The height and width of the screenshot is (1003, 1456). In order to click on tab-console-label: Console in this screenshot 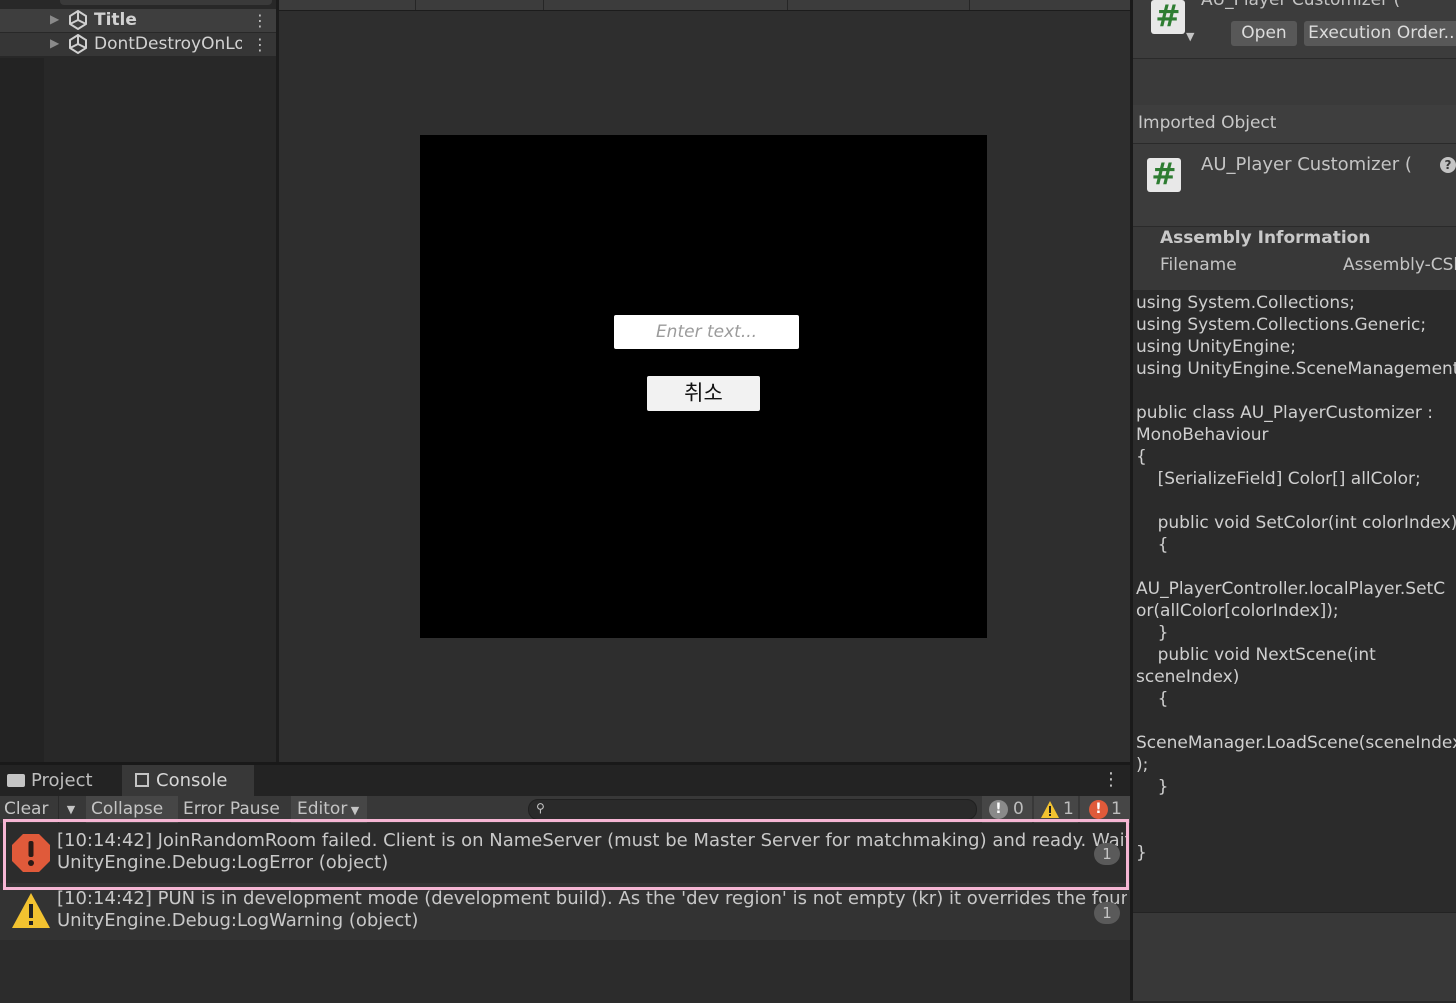, I will do `click(192, 780)`.